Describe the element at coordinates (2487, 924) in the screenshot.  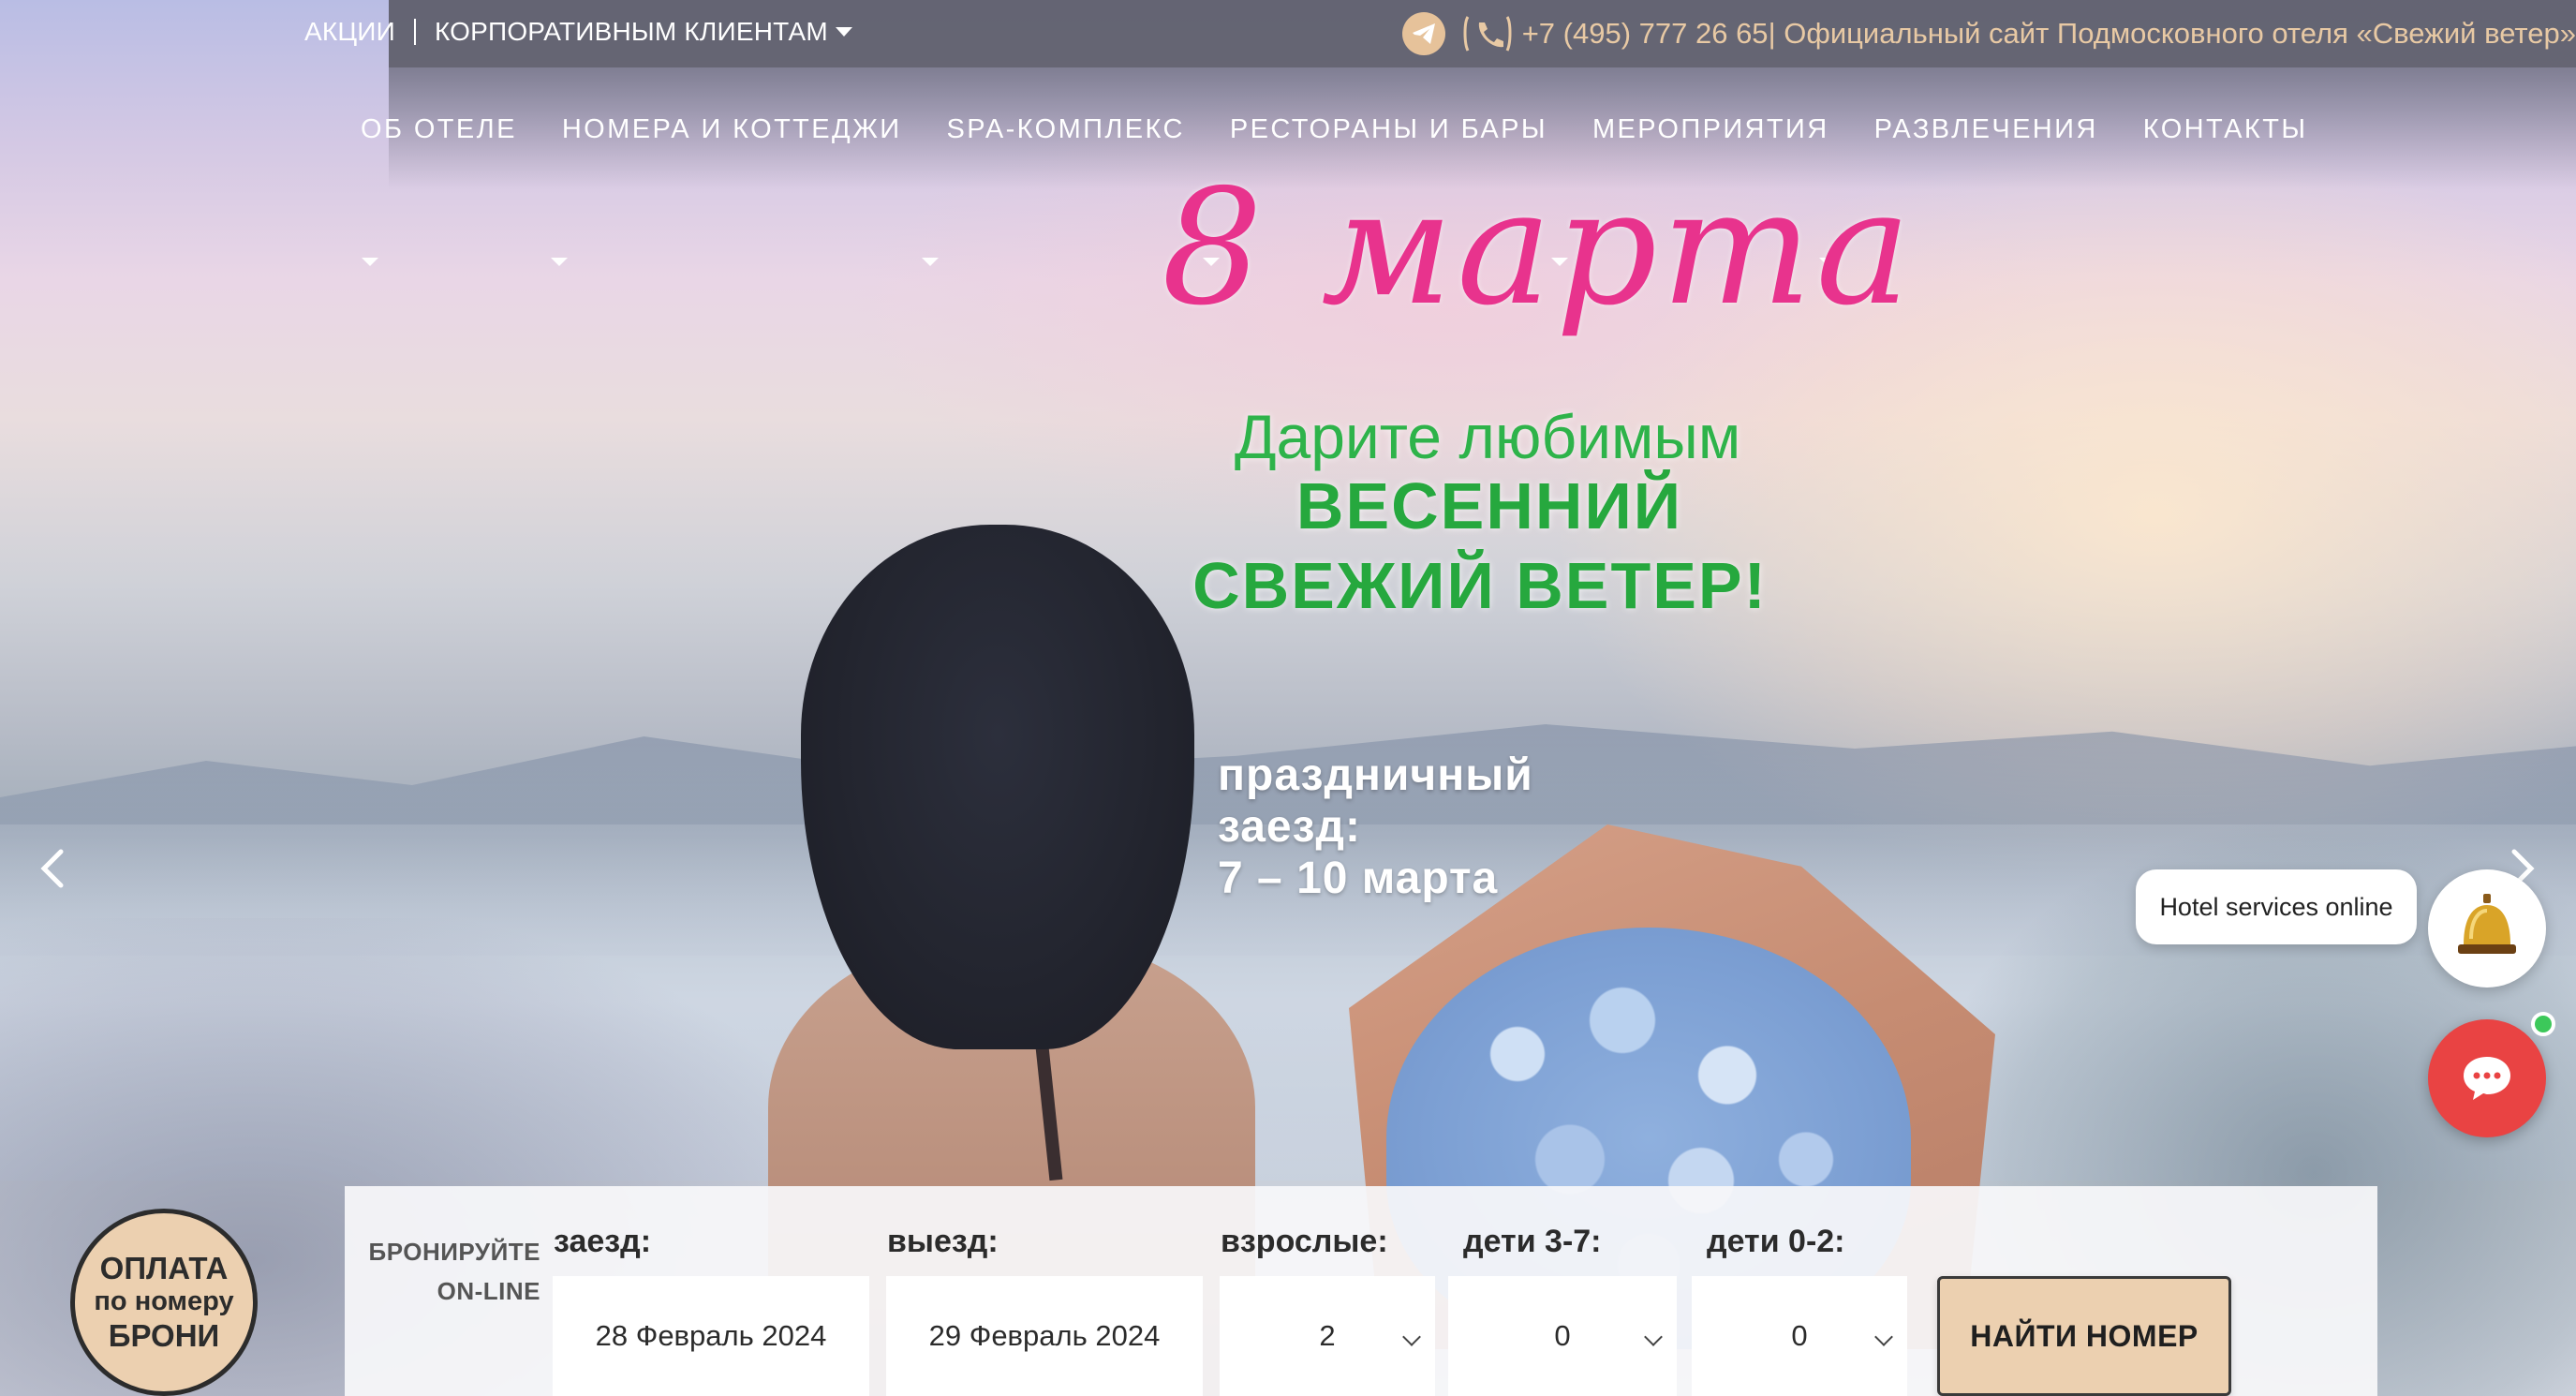
I see `bell-icon` at that location.